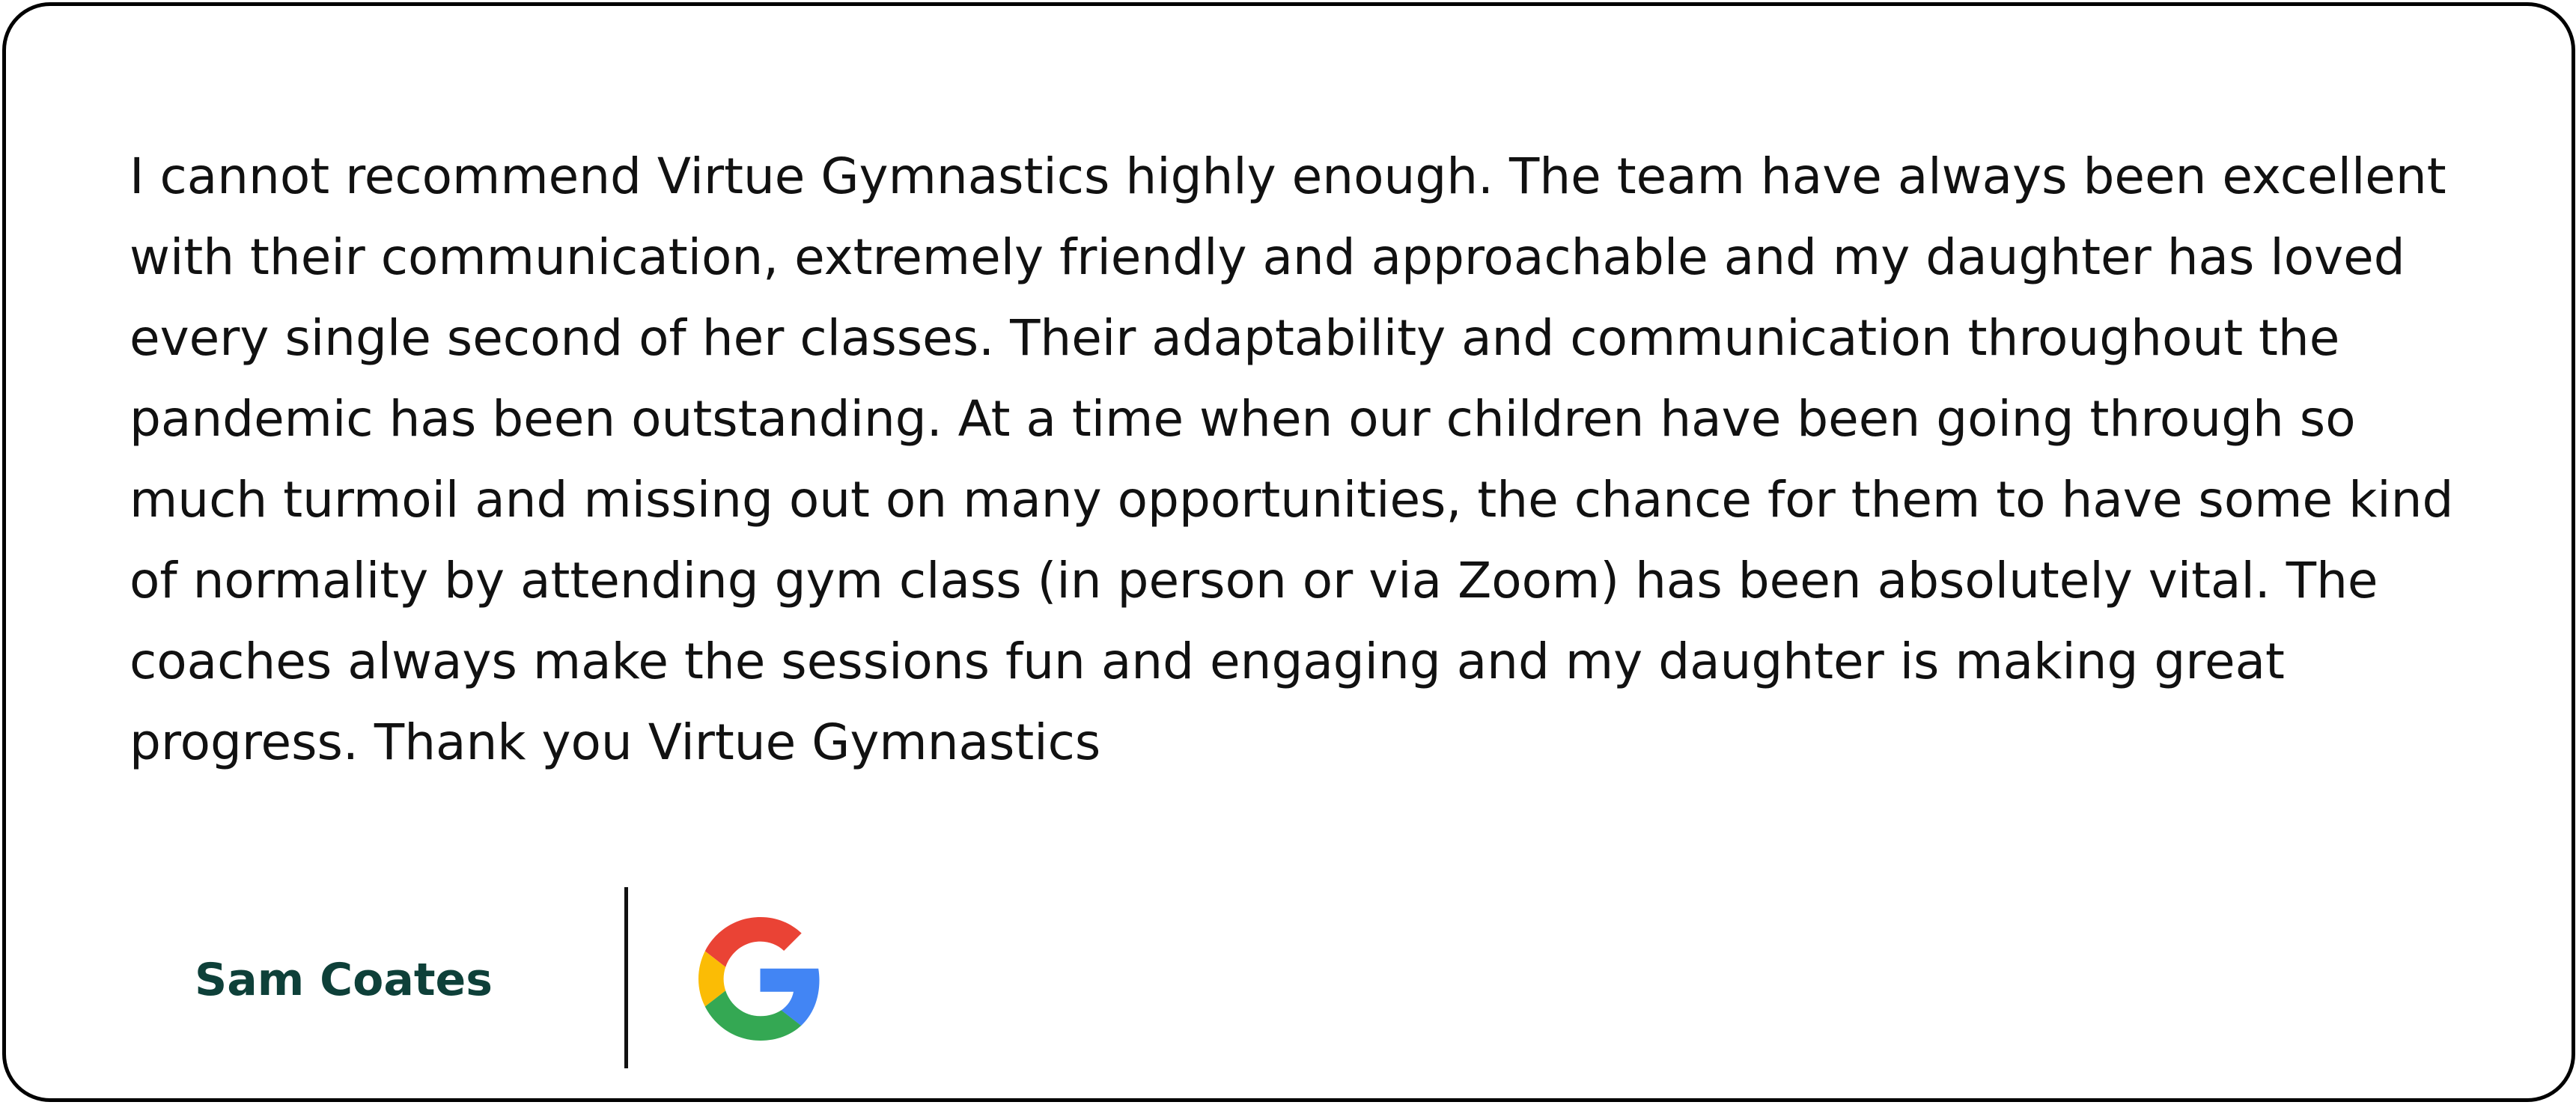 This screenshot has height=1105, width=2576. What do you see at coordinates (344, 980) in the screenshot?
I see `reviewer-name: Sam Coates` at bounding box center [344, 980].